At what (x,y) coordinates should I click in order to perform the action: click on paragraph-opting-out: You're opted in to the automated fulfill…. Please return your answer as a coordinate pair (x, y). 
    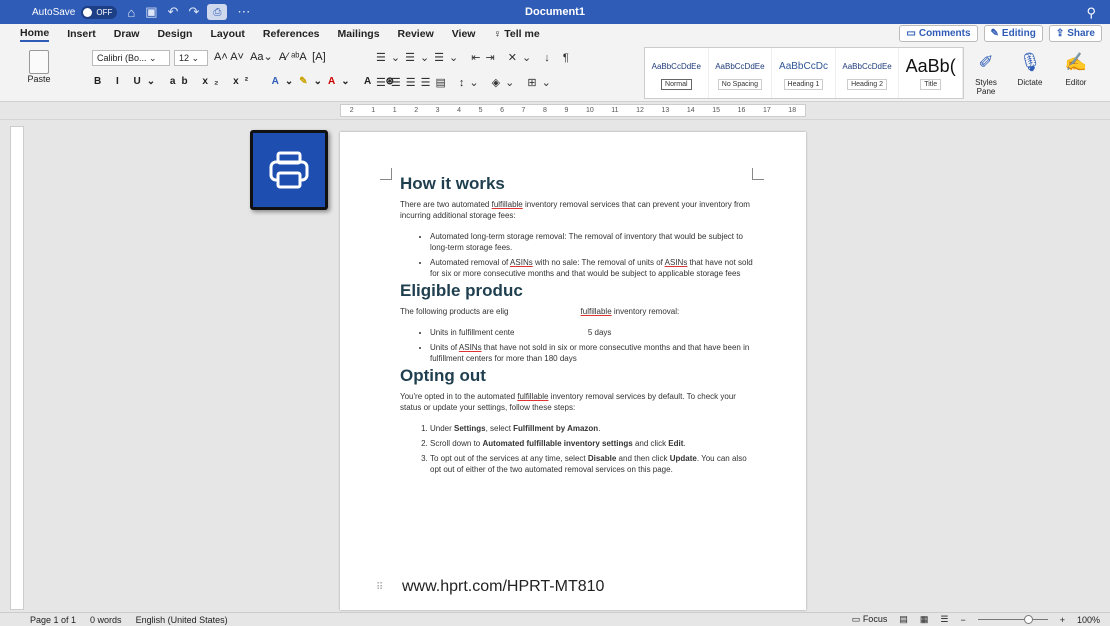
    Looking at the image, I should click on (568, 402).